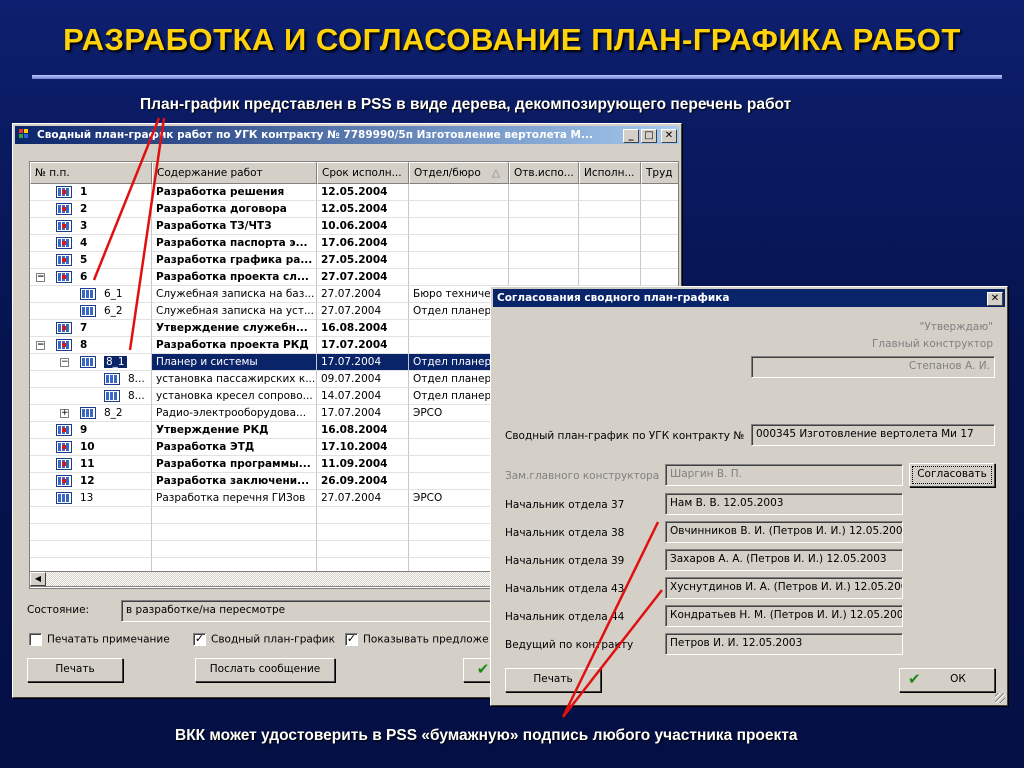 The image size is (1024, 768). What do you see at coordinates (84, 277) in the screenshot?
I see `row-number: 6` at bounding box center [84, 277].